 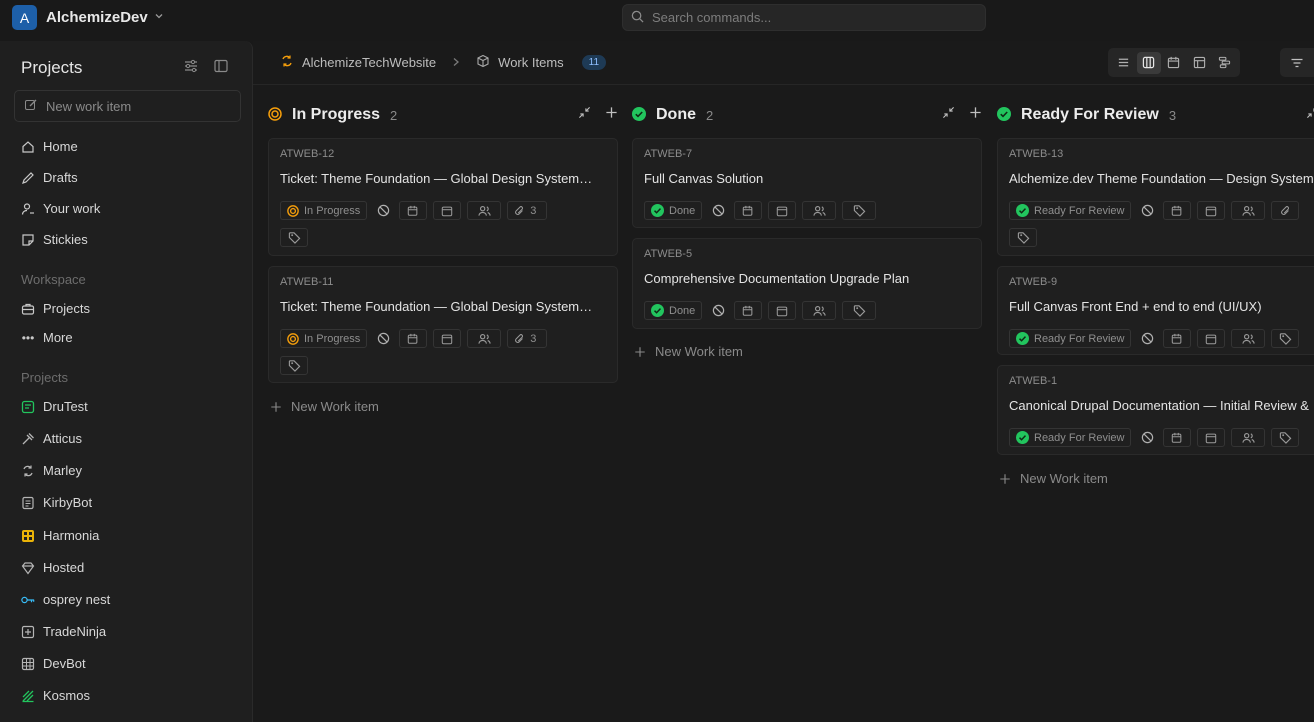 I want to click on sidebar-project-hosted: Hosted, so click(x=52, y=567).